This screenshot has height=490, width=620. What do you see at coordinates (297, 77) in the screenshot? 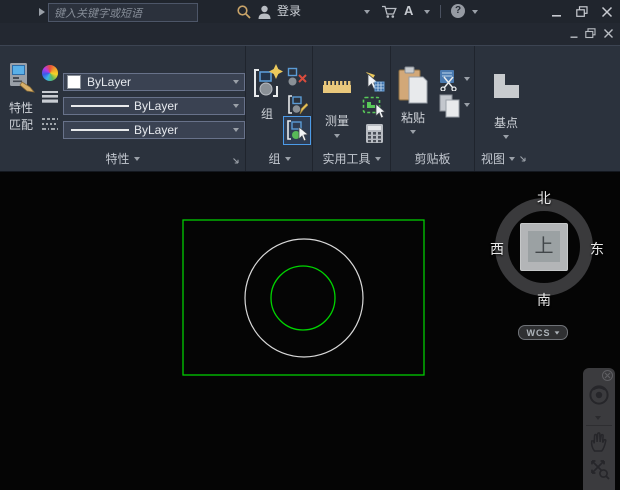
I see `ungroup-icon` at bounding box center [297, 77].